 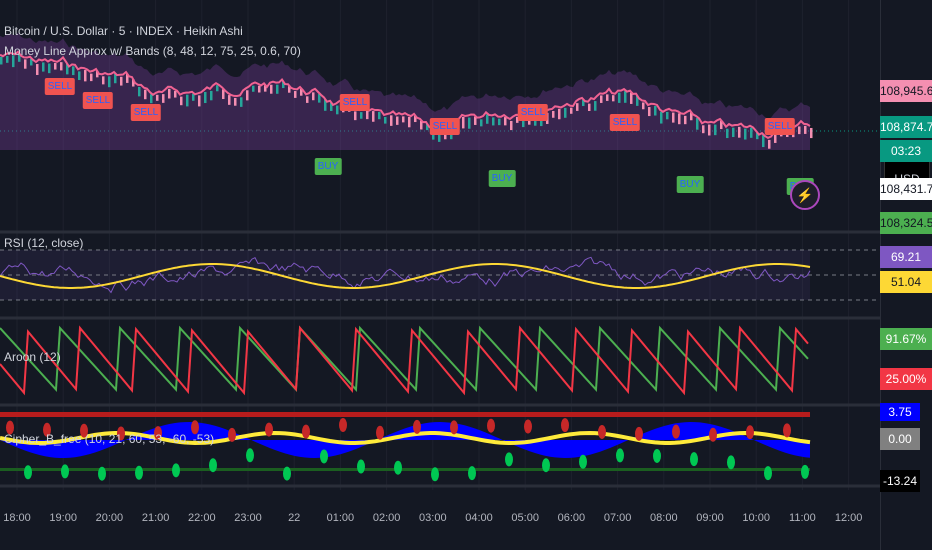 What do you see at coordinates (32, 357) in the screenshot?
I see `aroon-legend: Aroon (12)` at bounding box center [32, 357].